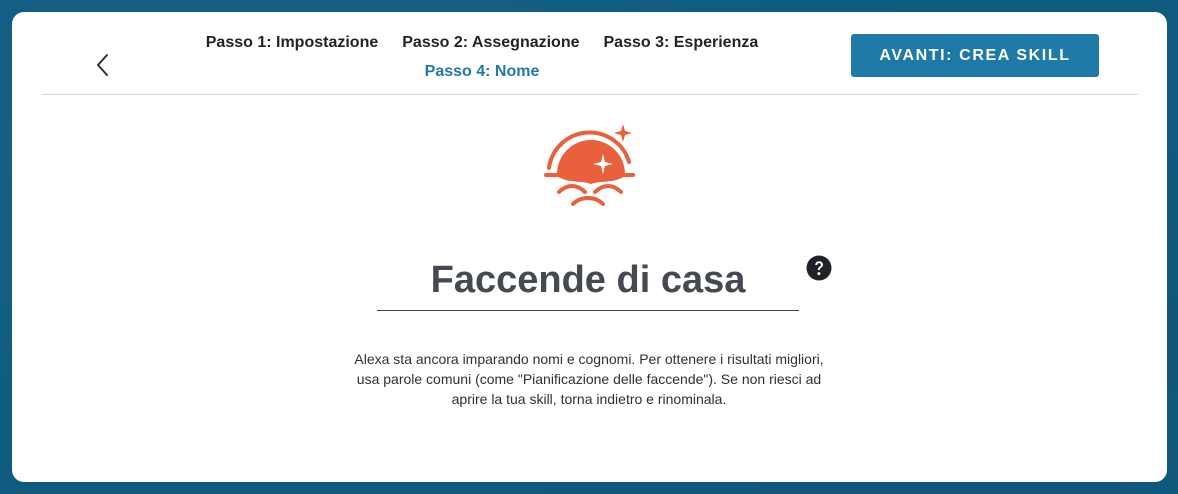 This screenshot has height=494, width=1178. I want to click on step-1-tab: Passo 1: Impostazione, so click(292, 43).